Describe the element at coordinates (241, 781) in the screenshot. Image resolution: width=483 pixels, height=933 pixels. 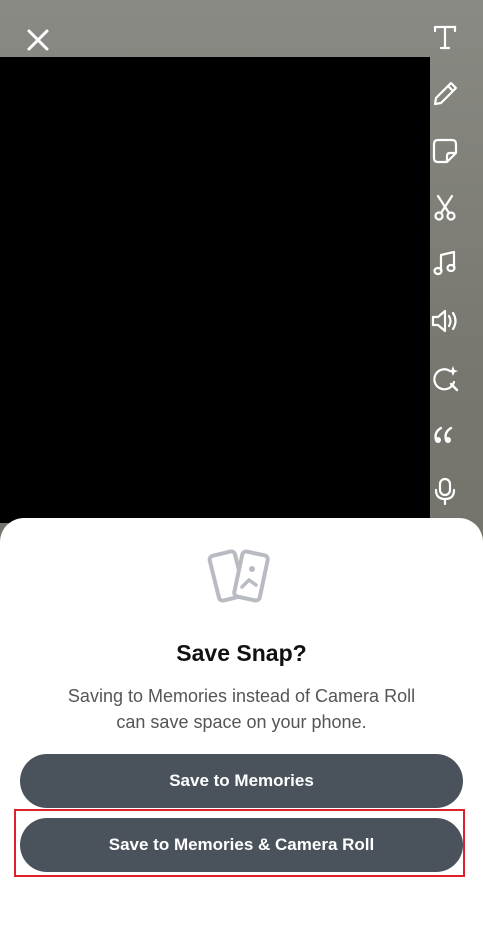
I see `save-to-memories-button: Save to Memories` at that location.